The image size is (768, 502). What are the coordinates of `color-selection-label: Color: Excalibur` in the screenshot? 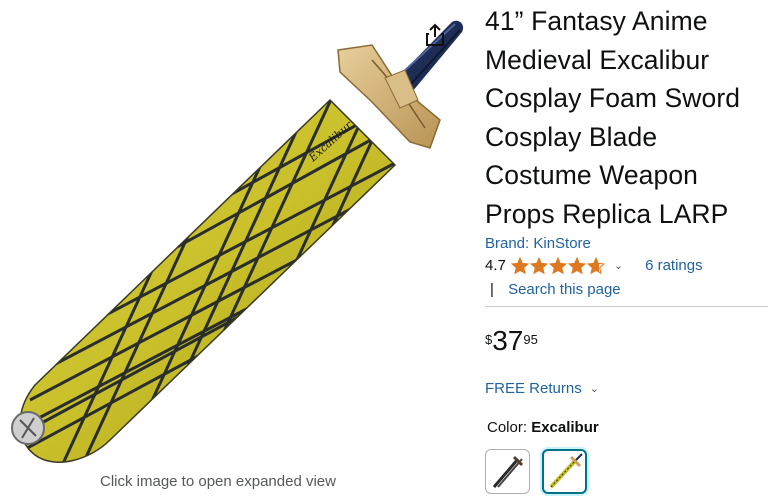 It's located at (626, 427).